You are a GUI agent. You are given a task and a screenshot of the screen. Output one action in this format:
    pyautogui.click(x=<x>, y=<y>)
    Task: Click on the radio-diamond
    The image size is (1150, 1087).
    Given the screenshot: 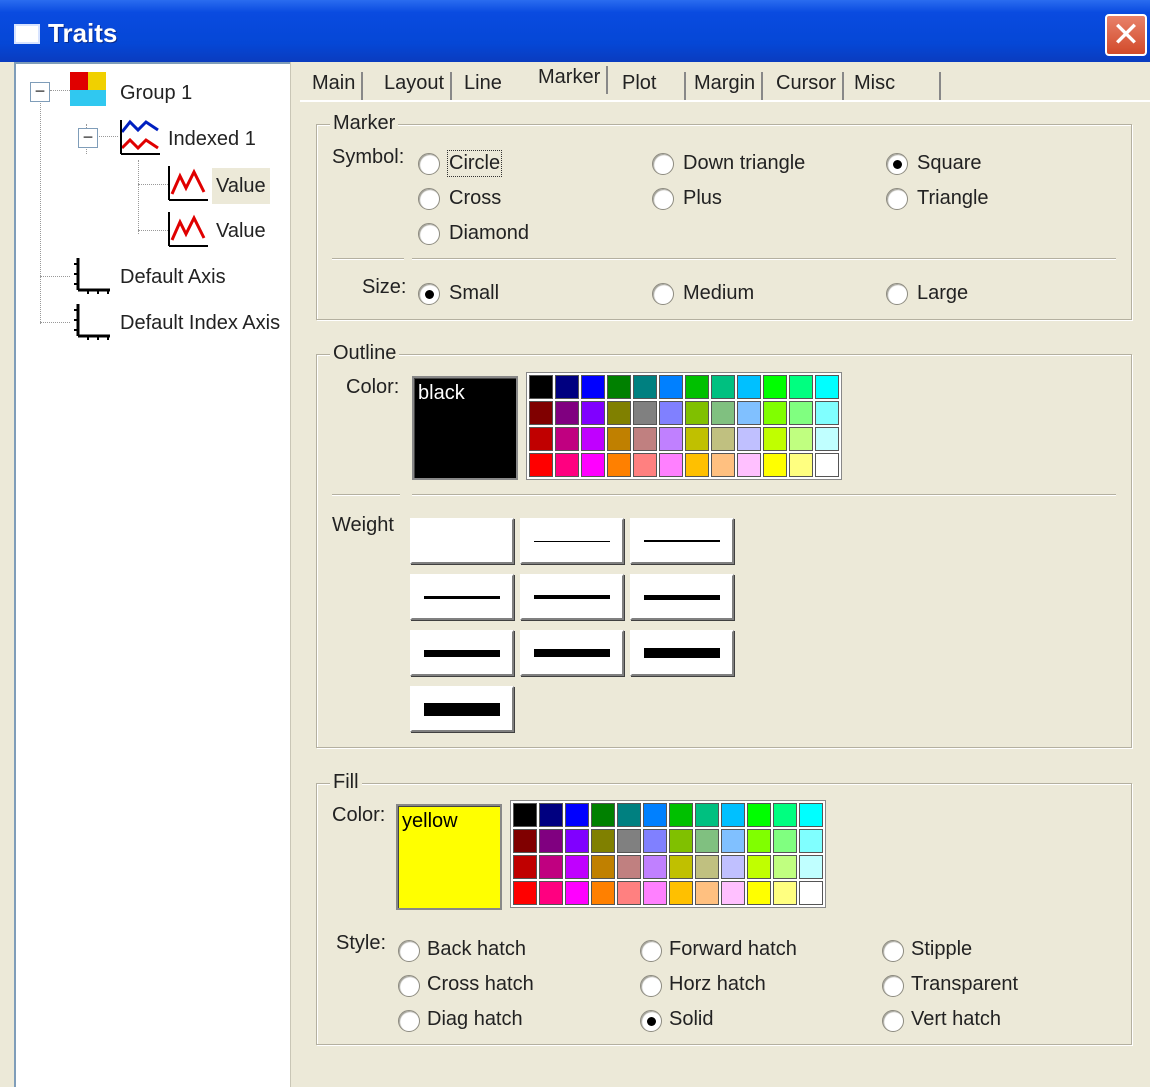 What is the action you would take?
    pyautogui.click(x=429, y=234)
    